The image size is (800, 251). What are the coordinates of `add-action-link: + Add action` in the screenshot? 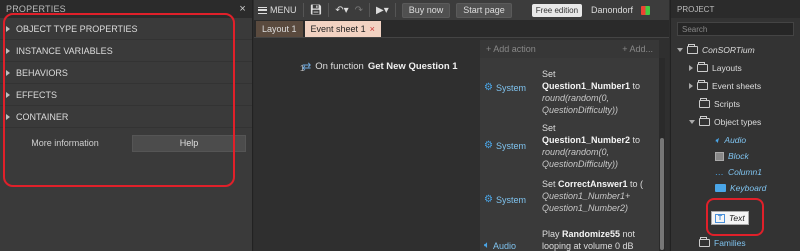 It's located at (511, 49).